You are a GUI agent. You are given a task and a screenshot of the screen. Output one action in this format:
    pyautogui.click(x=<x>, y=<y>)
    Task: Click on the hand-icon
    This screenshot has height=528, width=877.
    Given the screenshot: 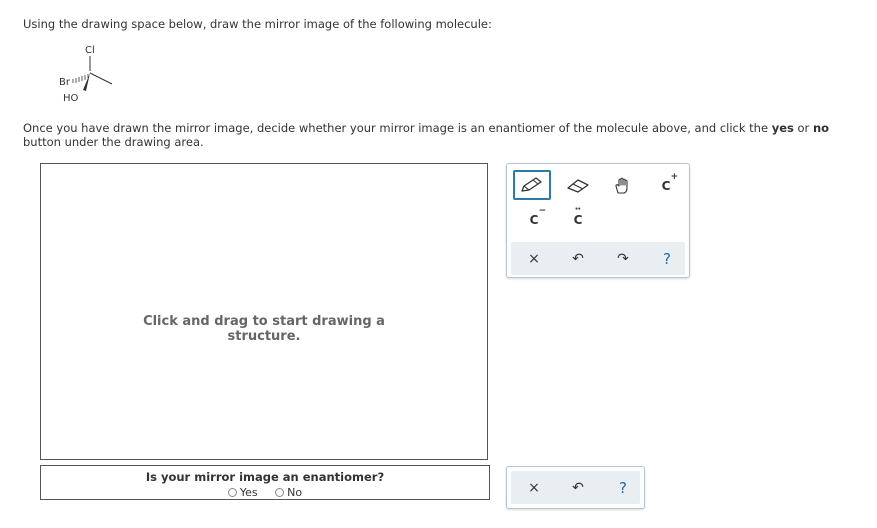 What is the action you would take?
    pyautogui.click(x=621, y=185)
    